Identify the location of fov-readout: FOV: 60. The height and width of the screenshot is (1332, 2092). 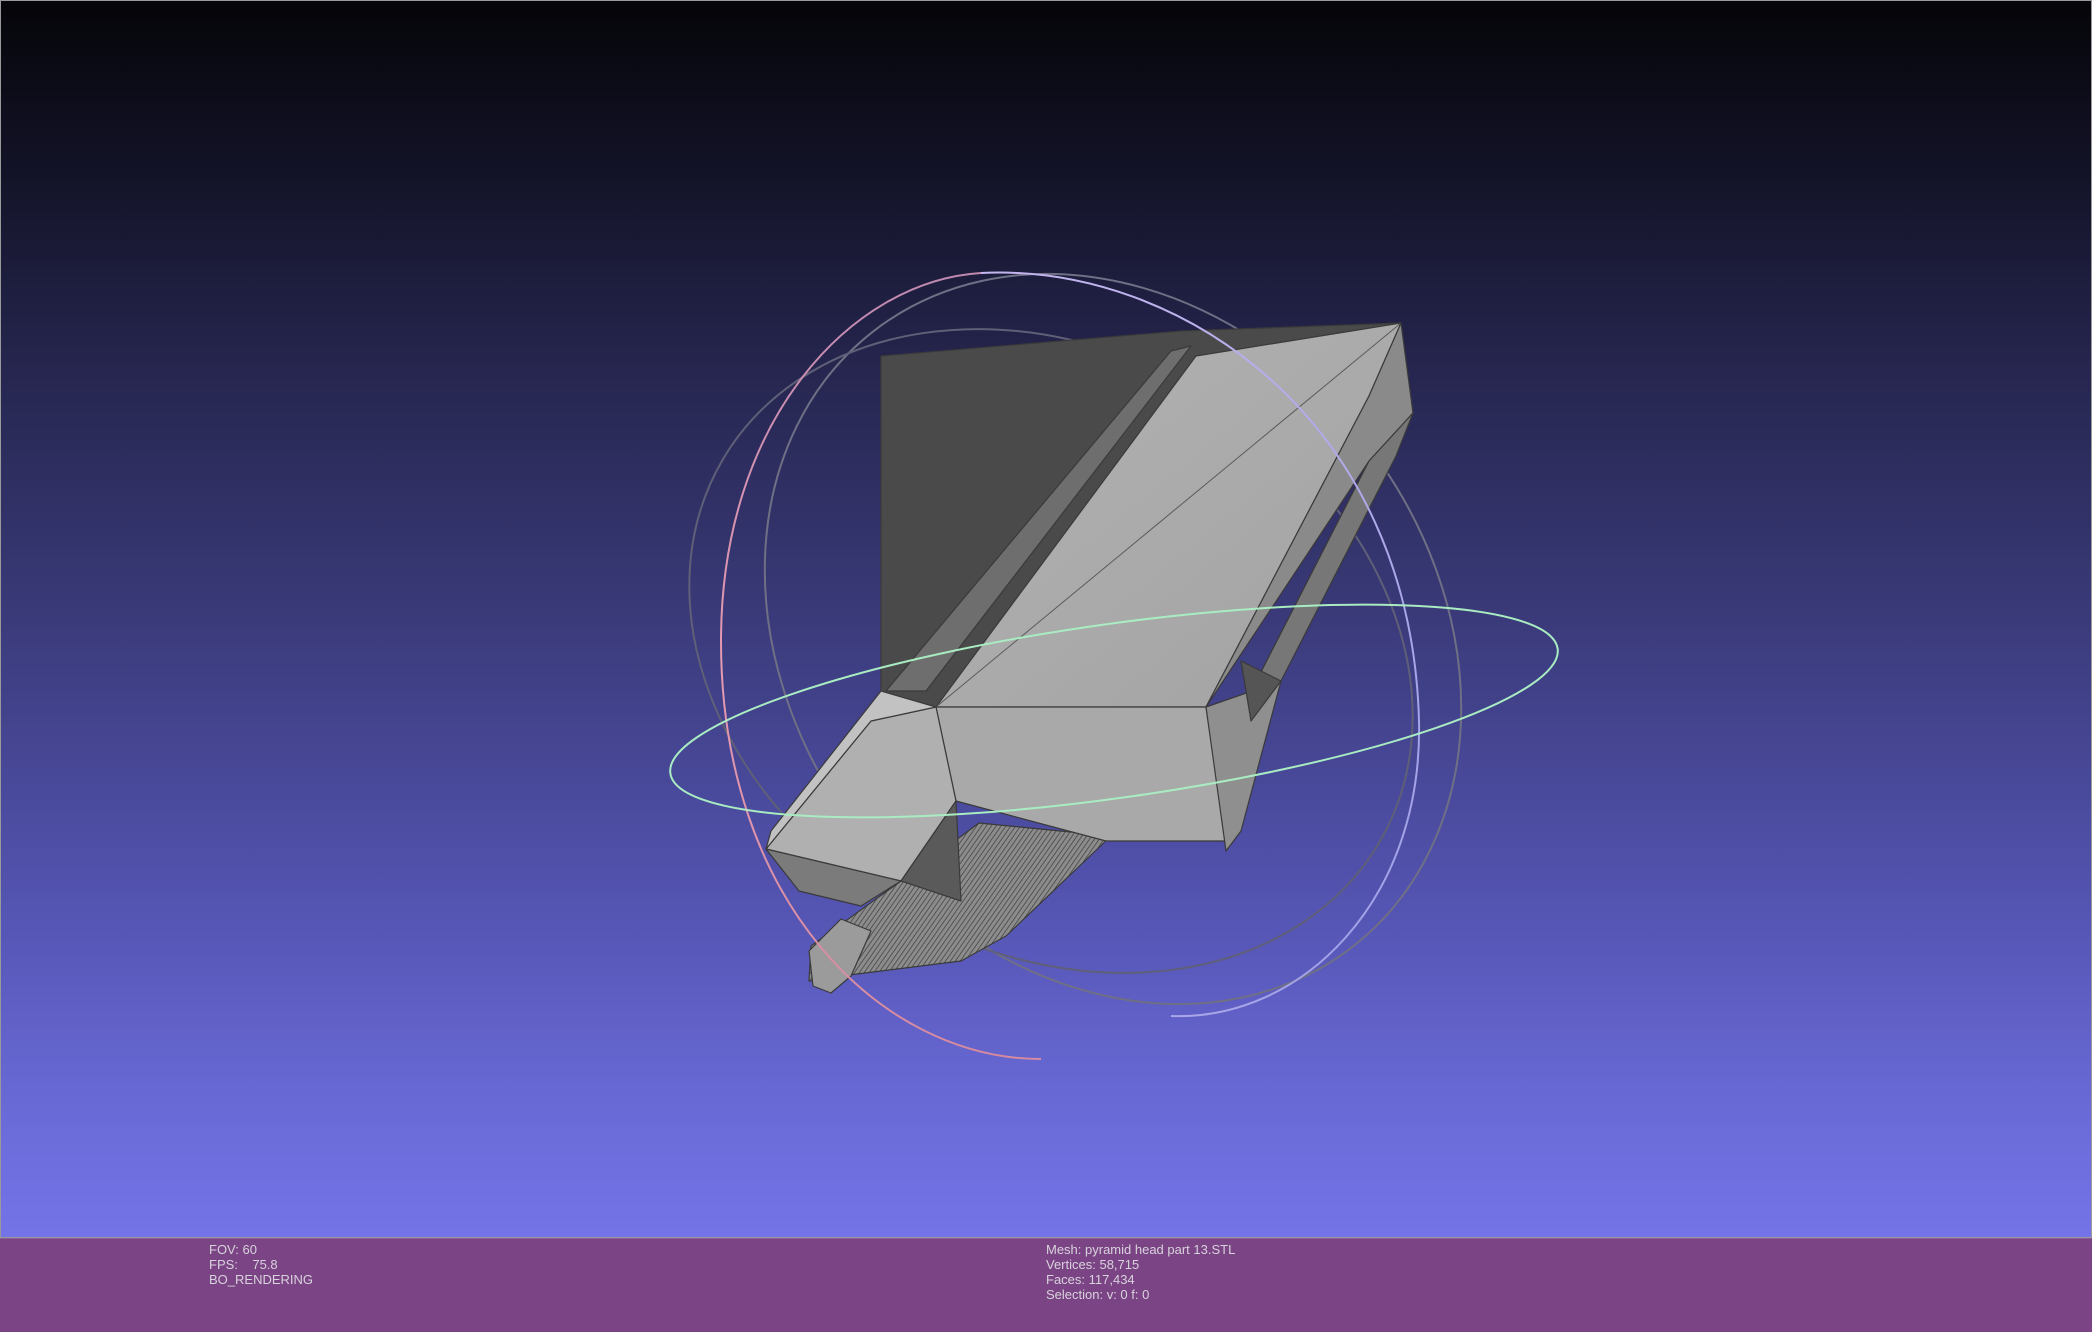
(233, 1249).